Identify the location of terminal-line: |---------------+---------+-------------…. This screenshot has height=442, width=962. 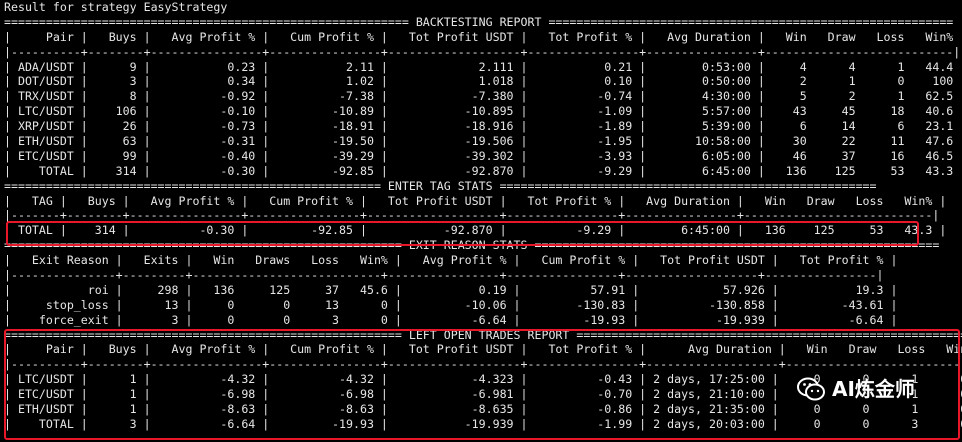
(444, 275).